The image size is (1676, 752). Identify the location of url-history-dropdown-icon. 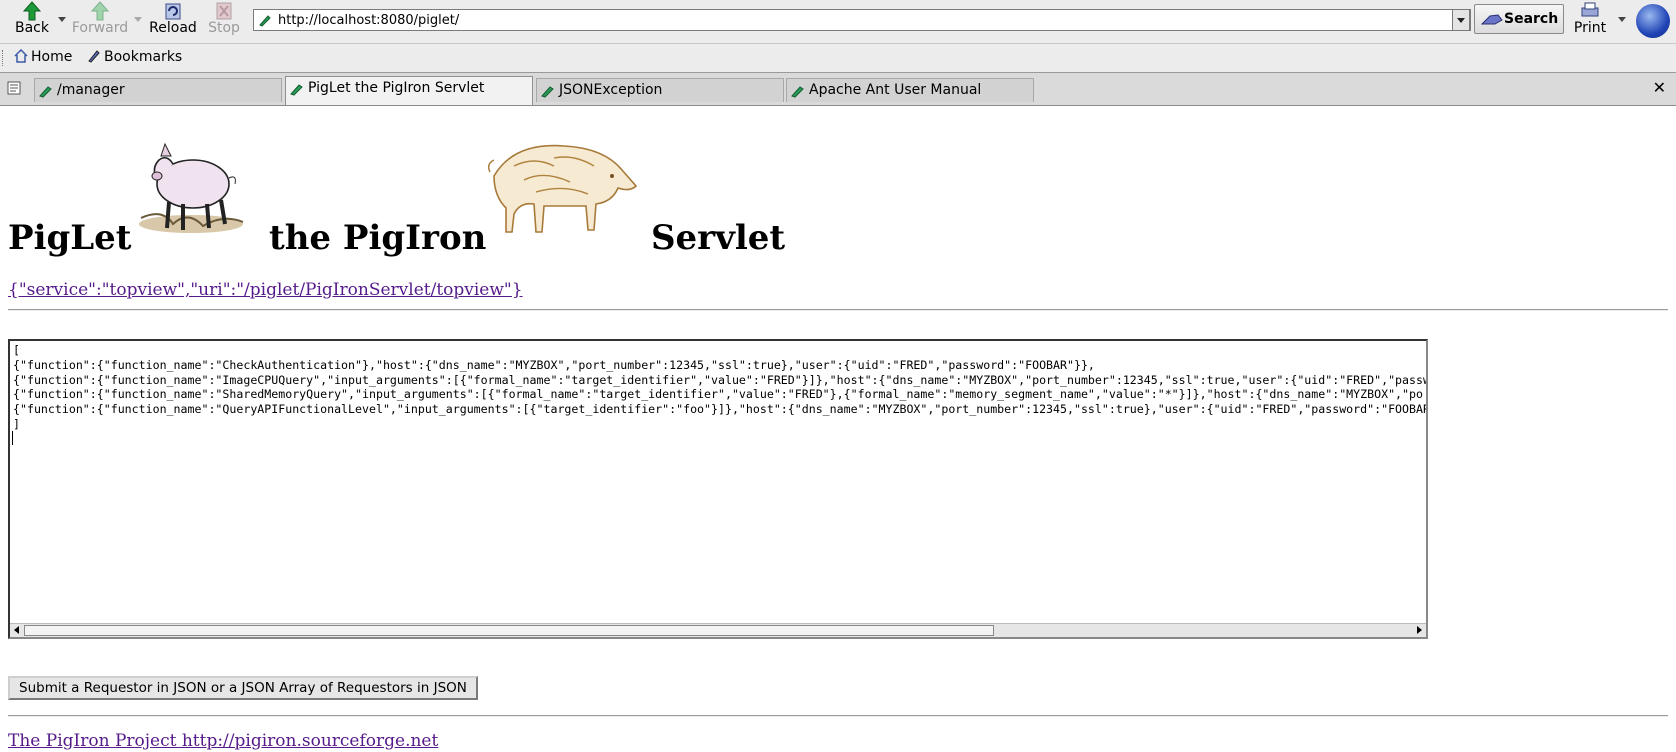
(1461, 20).